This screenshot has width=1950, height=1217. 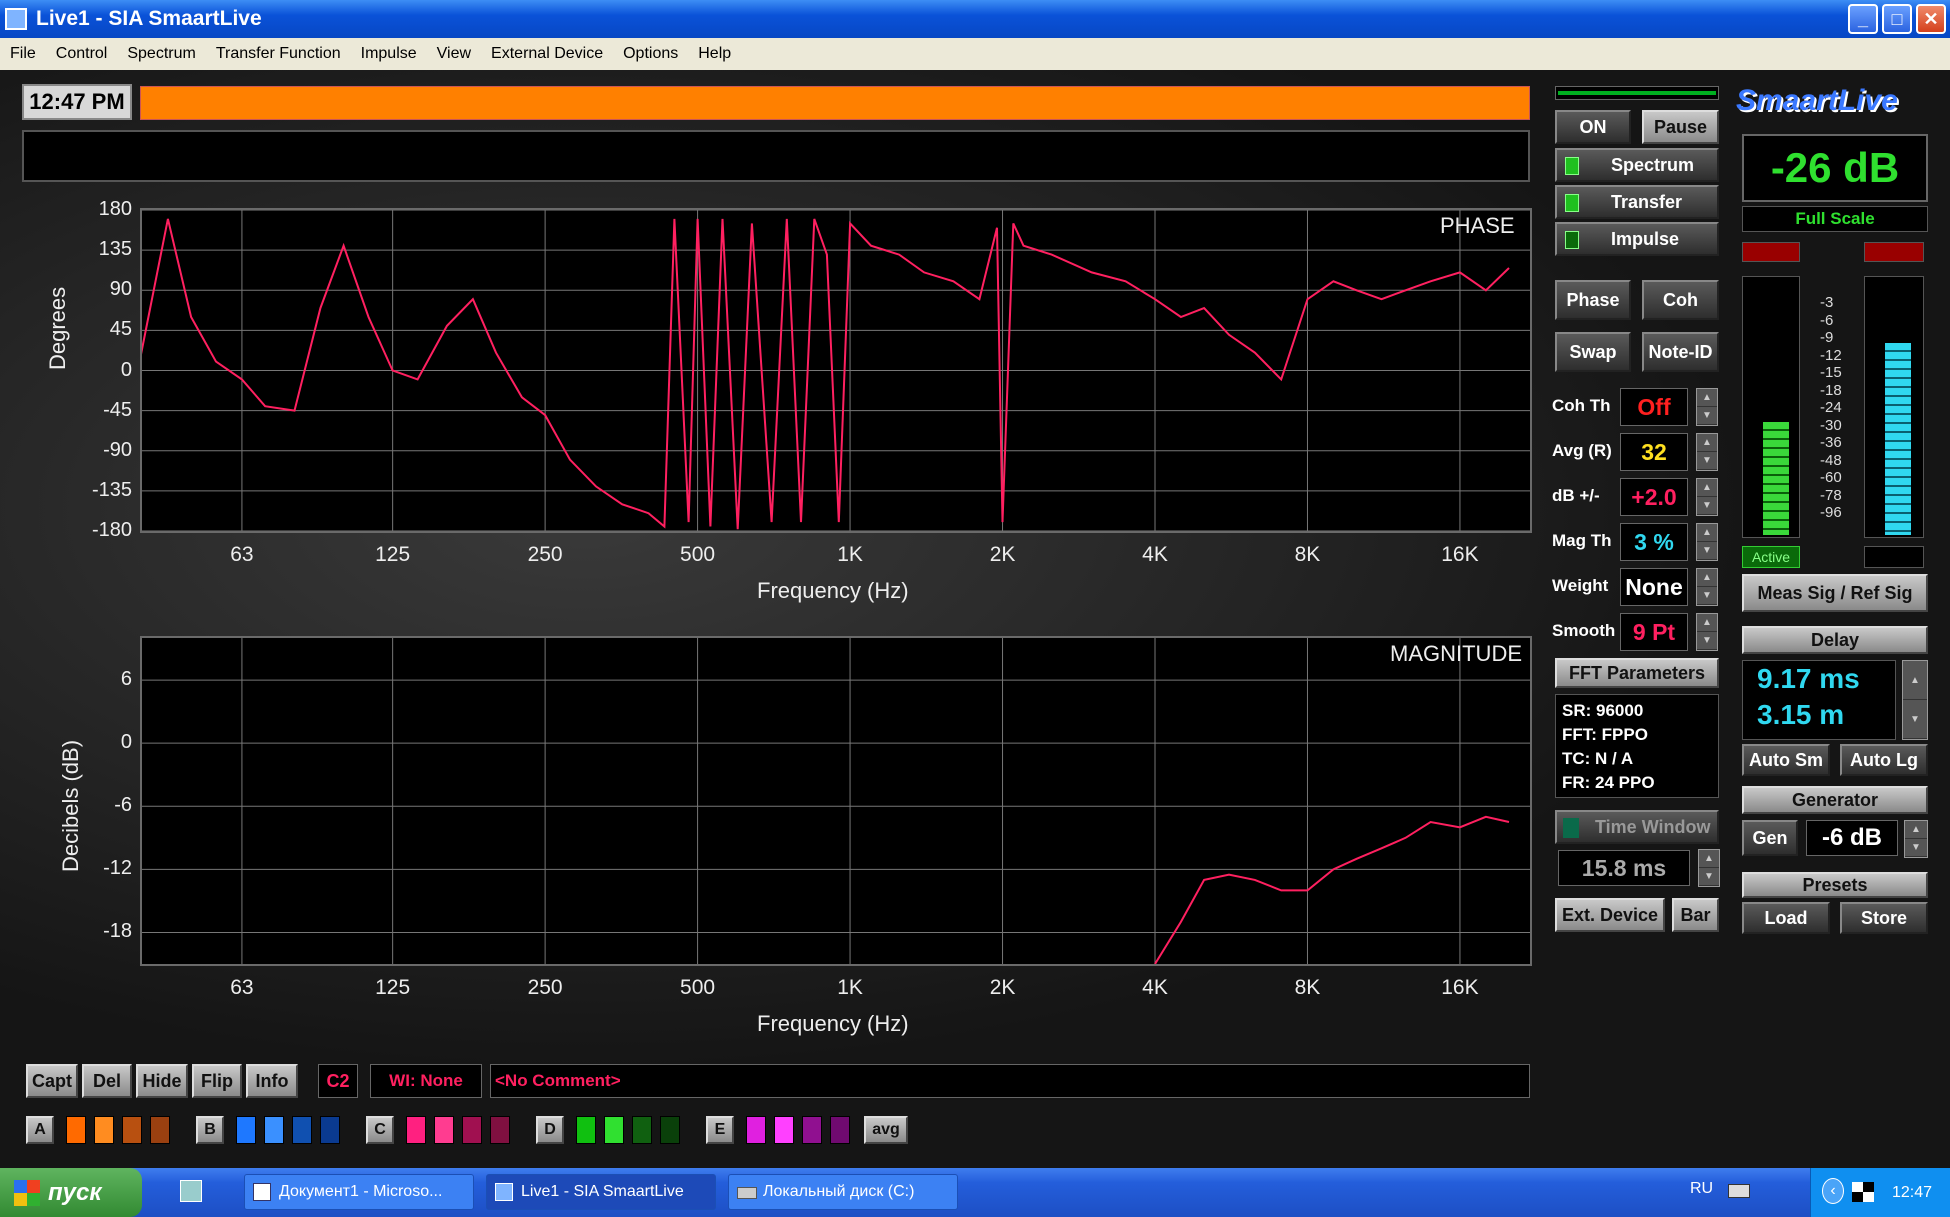 I want to click on menu-file: File, so click(x=23, y=54).